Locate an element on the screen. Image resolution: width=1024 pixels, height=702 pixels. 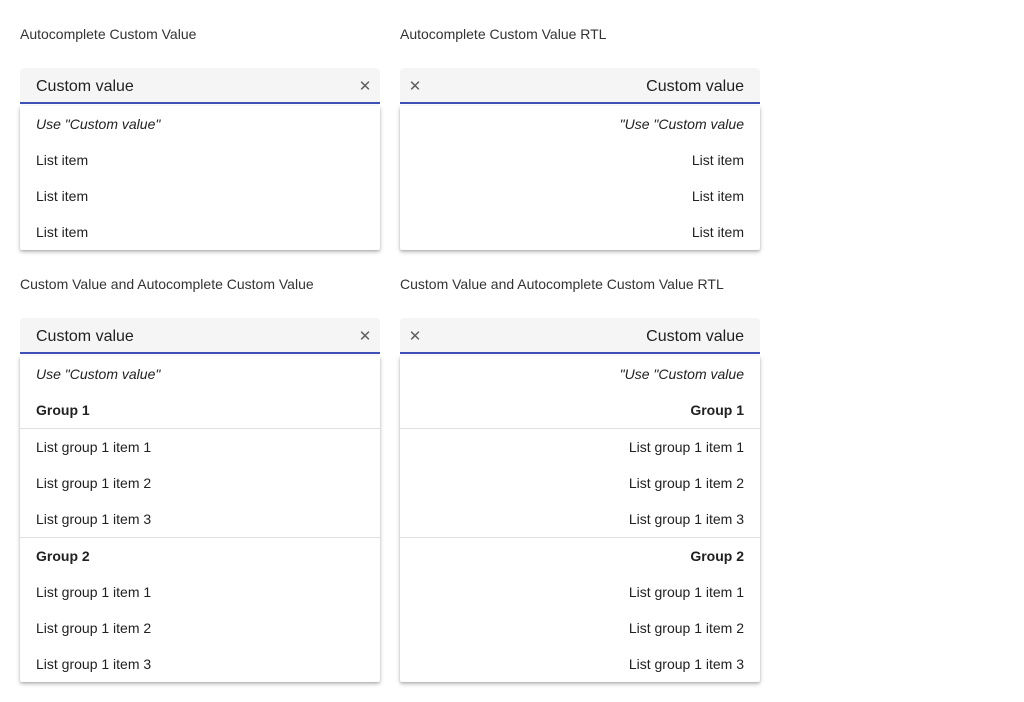
demo-title: Autocomplete Custom Value is located at coordinates (108, 34).